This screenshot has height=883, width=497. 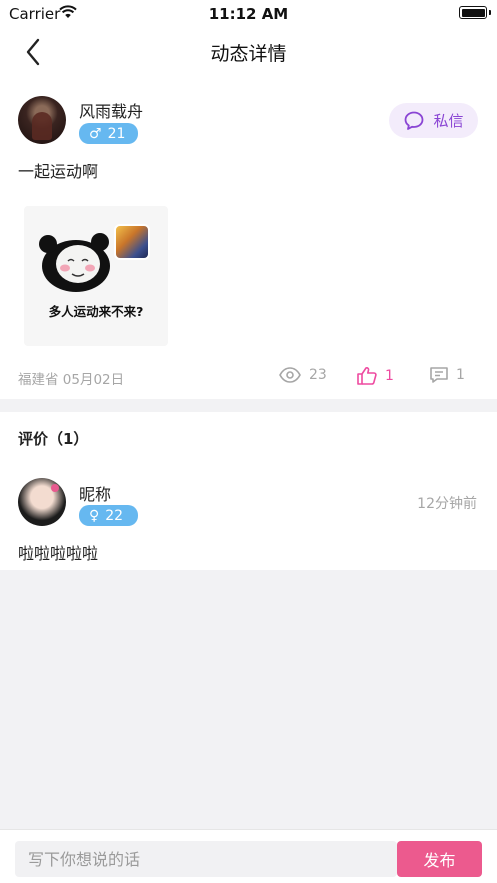 I want to click on comments-header: 评价（1）, so click(x=53, y=439).